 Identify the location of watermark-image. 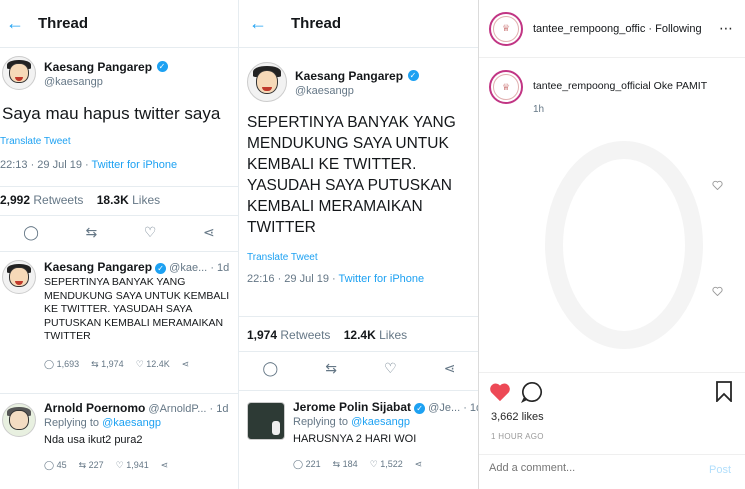
(624, 245).